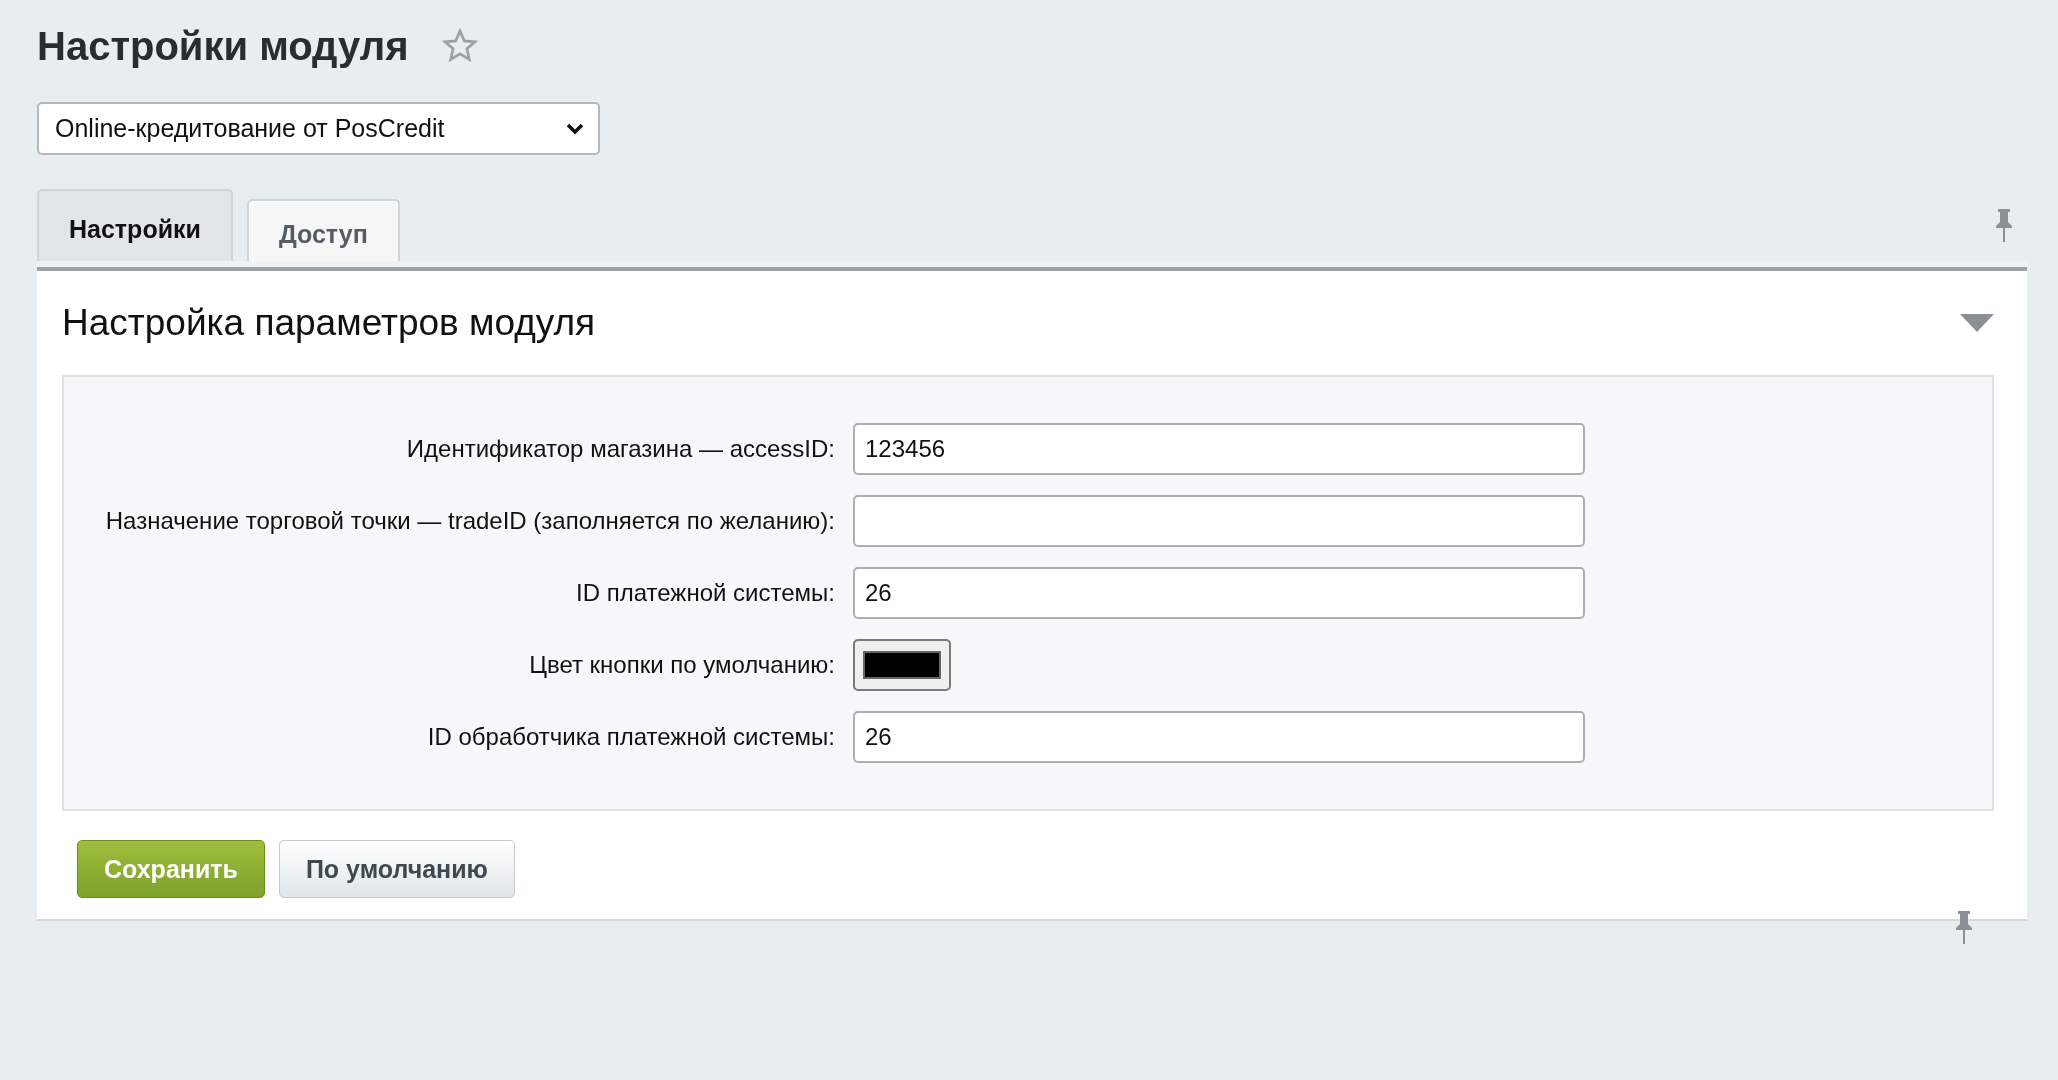 This screenshot has height=1080, width=2058. Describe the element at coordinates (620, 449) in the screenshot. I see `field-label: Идентификатор магазина — accessID:` at that location.